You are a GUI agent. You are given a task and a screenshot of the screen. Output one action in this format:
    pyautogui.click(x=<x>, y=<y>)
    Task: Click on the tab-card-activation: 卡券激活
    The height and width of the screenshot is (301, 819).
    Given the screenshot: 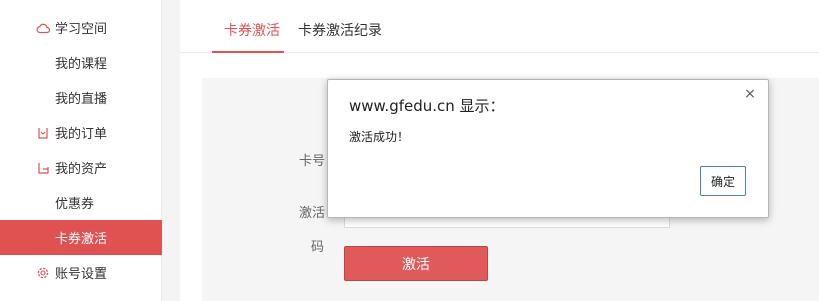 What is the action you would take?
    pyautogui.click(x=252, y=30)
    